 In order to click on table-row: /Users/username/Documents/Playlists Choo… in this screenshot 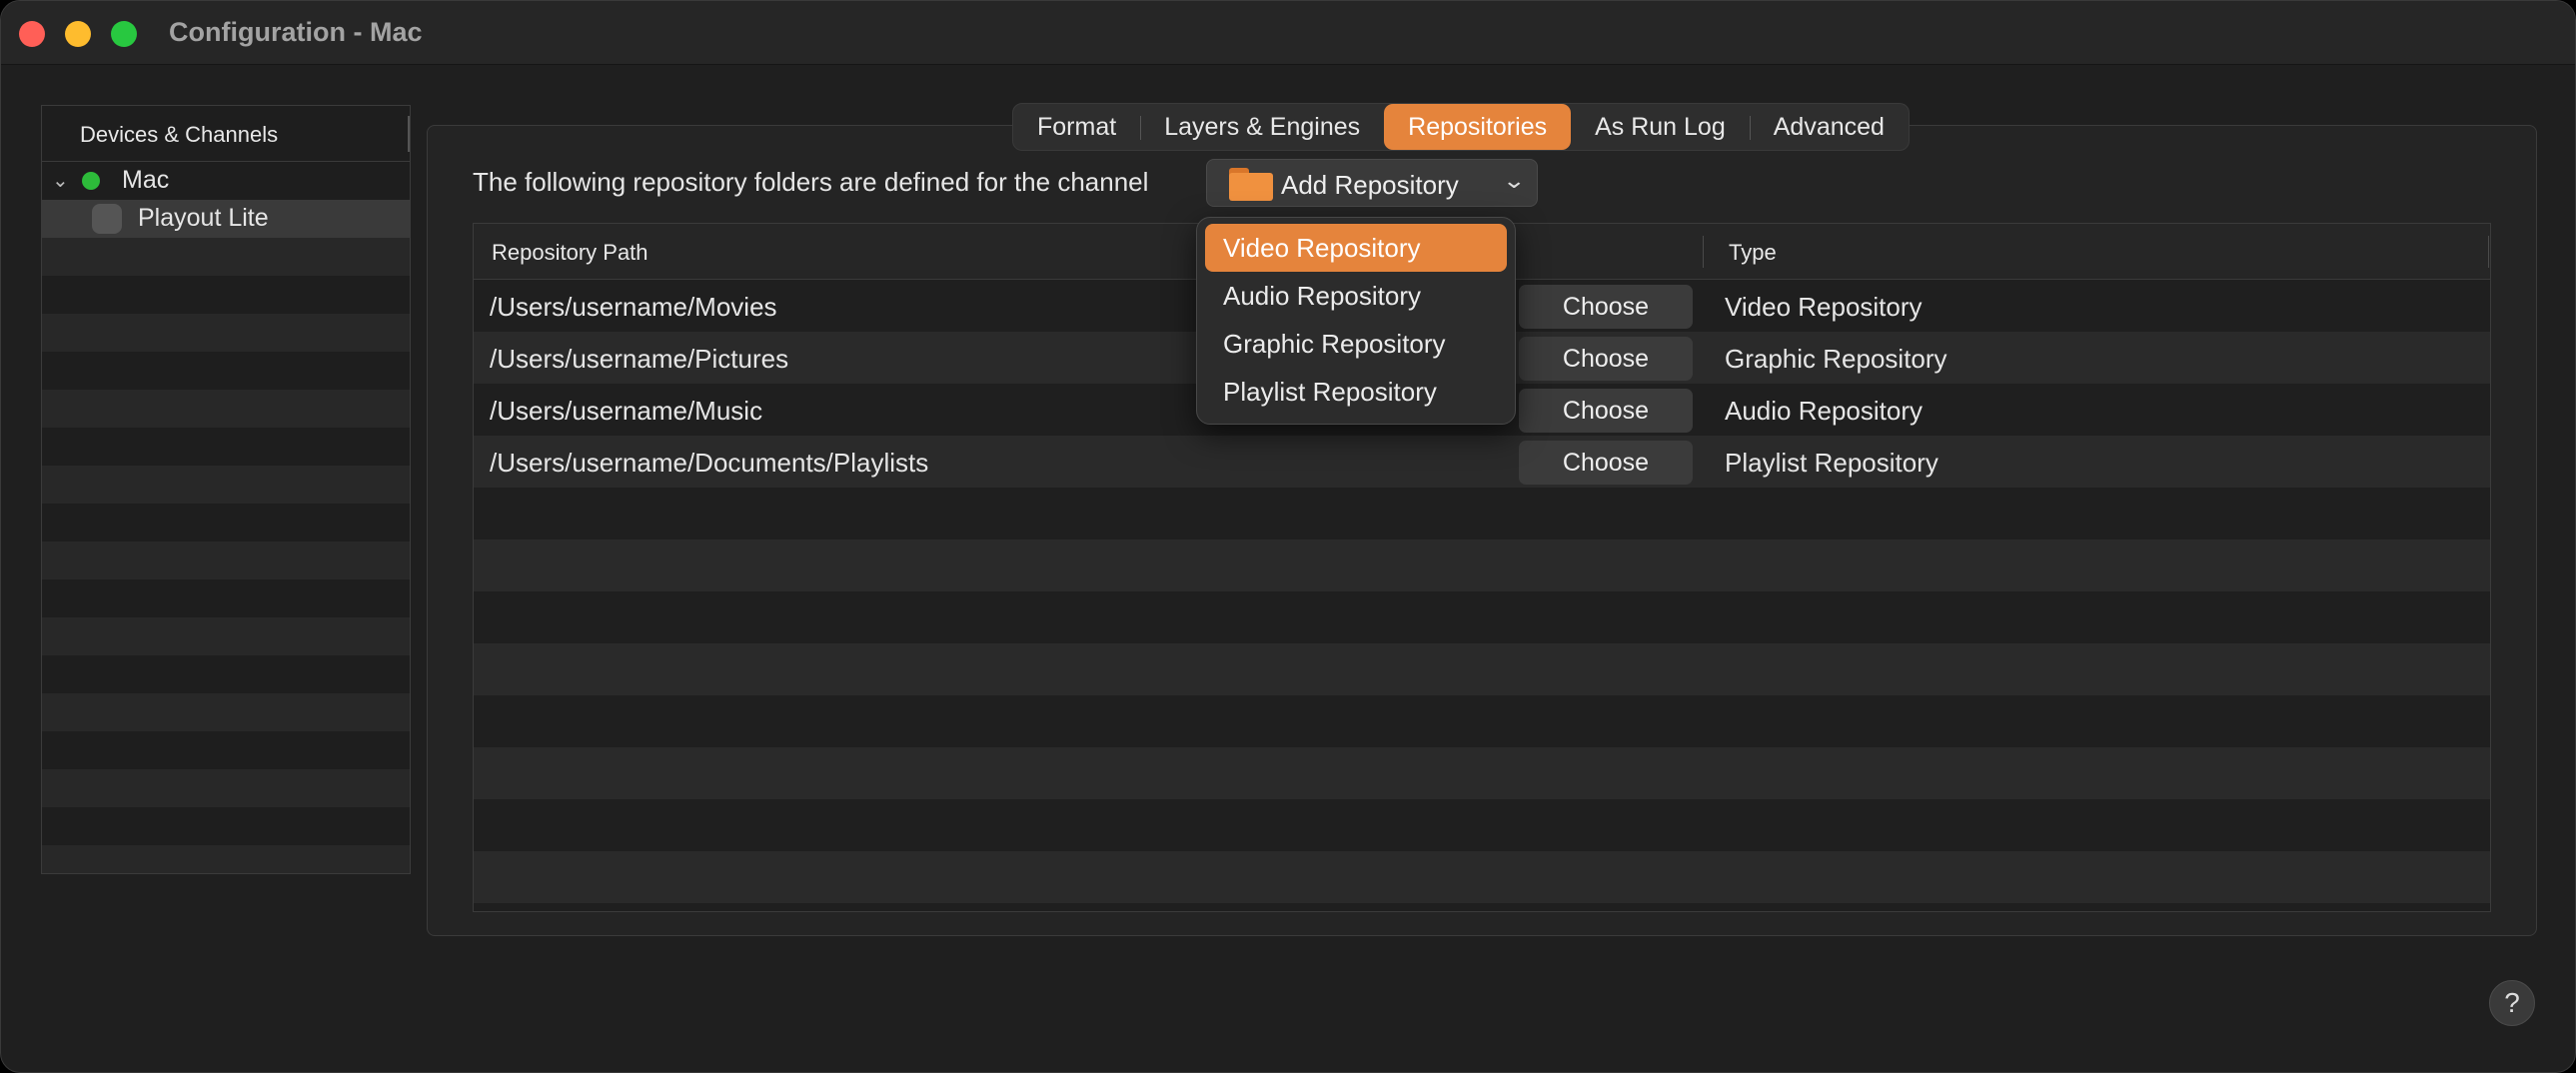, I will do `click(1482, 462)`.